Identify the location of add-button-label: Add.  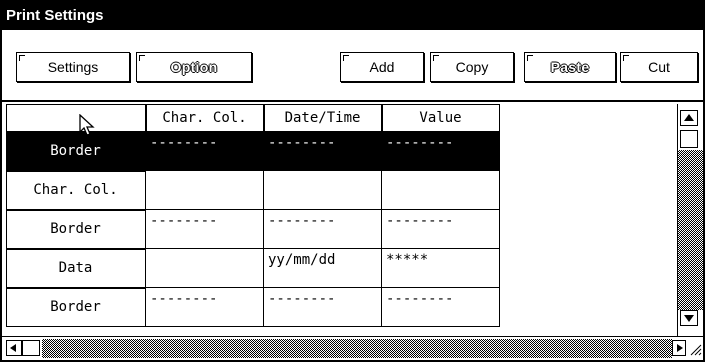
(382, 67).